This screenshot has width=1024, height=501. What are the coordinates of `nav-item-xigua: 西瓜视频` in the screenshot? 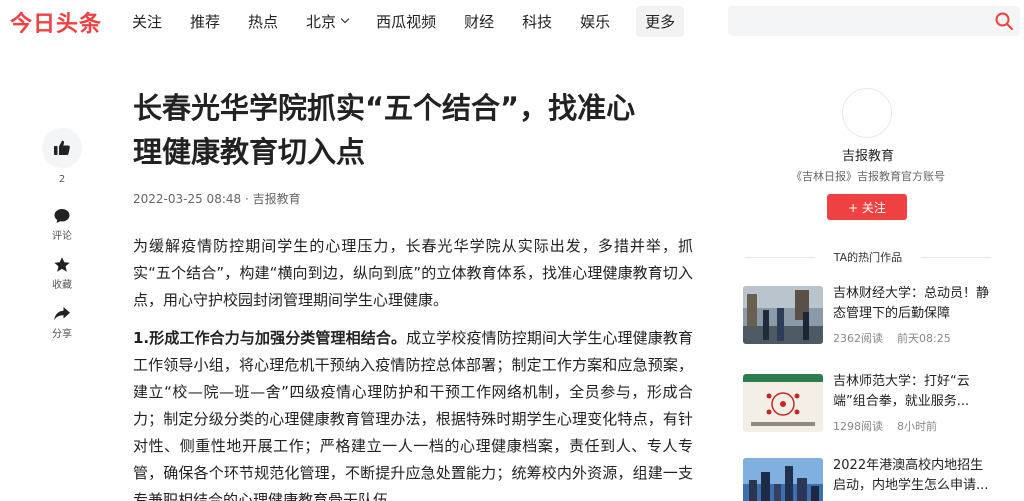 It's located at (406, 21).